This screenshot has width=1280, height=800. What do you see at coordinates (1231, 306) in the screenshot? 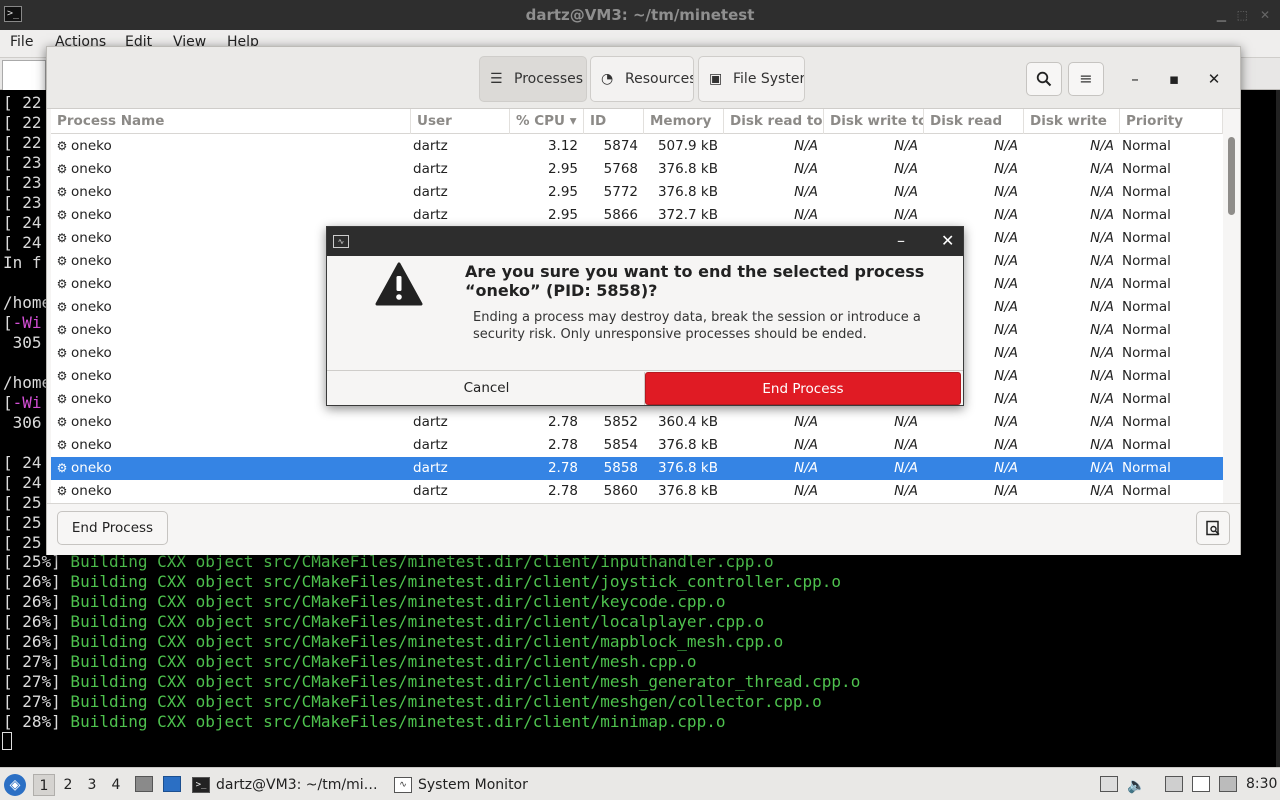
I see `process-table-scrollbar` at bounding box center [1231, 306].